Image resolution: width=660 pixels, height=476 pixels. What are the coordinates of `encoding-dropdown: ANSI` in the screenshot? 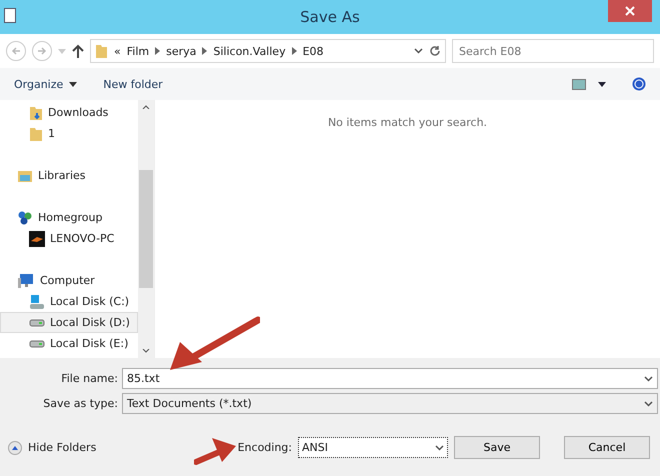 It's located at (373, 447).